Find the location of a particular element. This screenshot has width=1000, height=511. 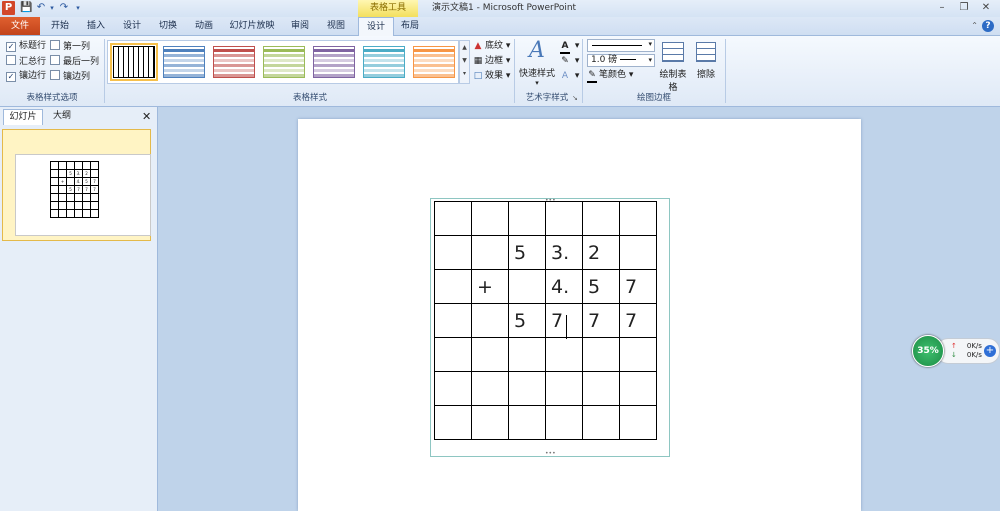

tab-table-design: 设计 is located at coordinates (376, 26).